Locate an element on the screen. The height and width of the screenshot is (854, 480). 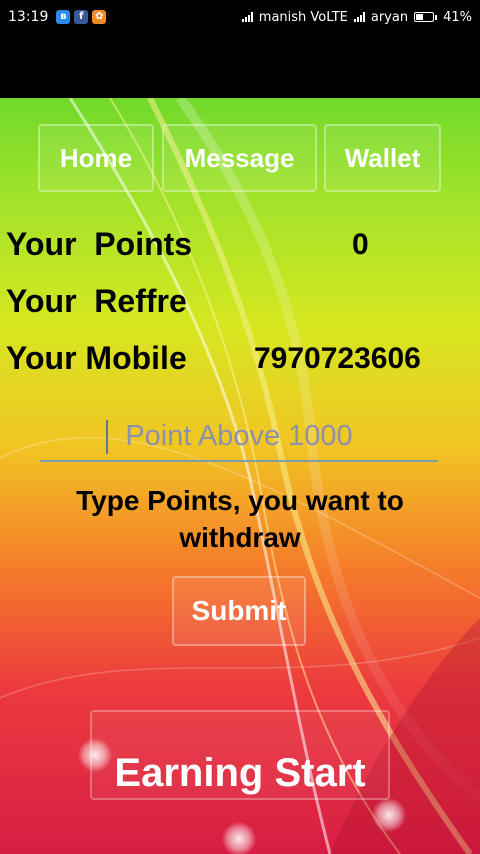
status-right: manish VoLTE aryan 41% is located at coordinates (356, 17).